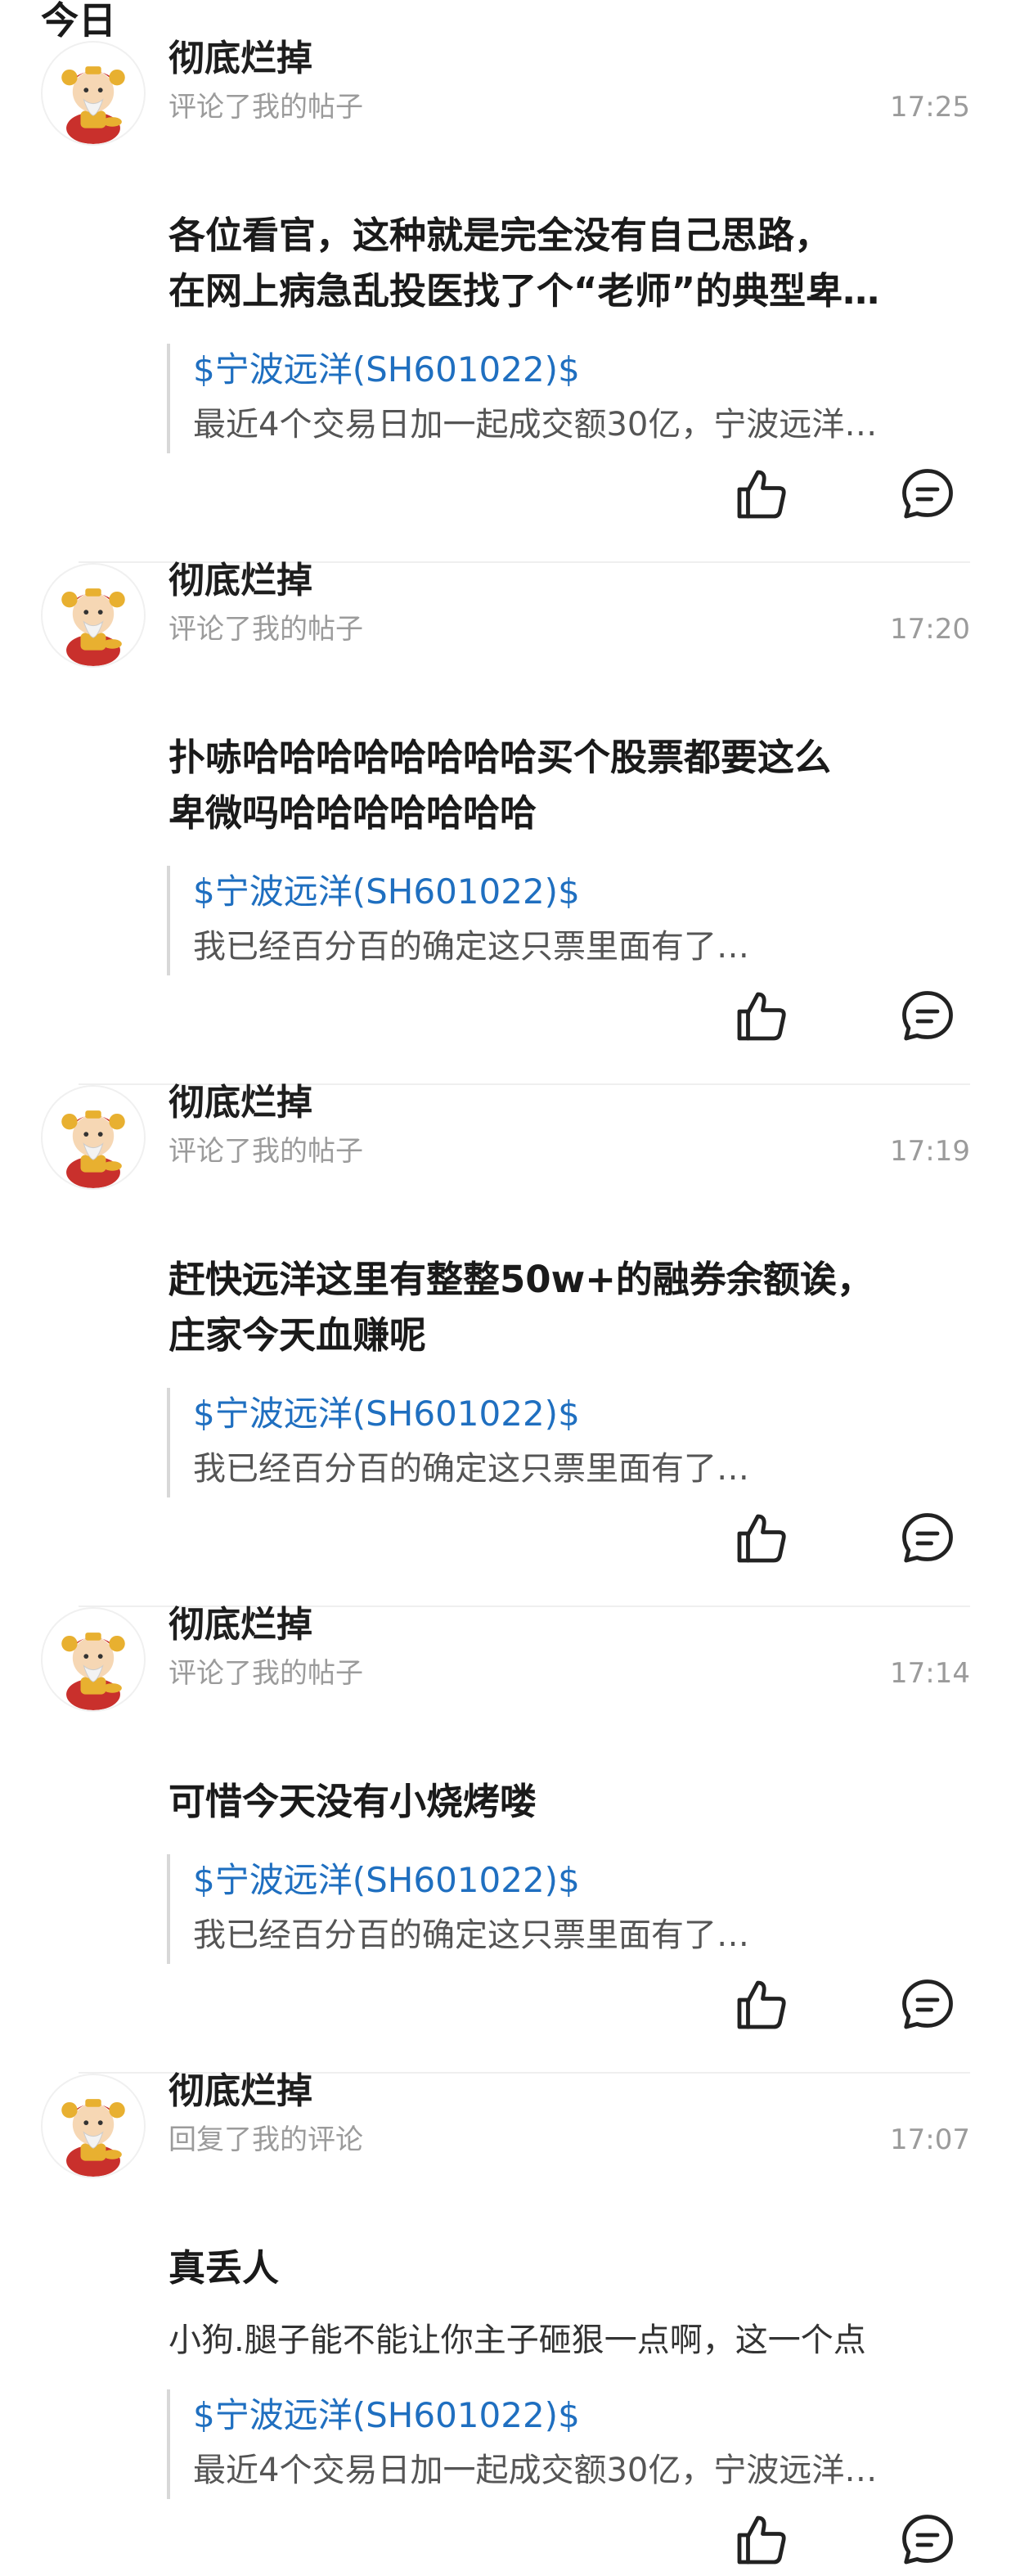 This screenshot has width=1011, height=2576. I want to click on timestamp: 17:25, so click(930, 107).